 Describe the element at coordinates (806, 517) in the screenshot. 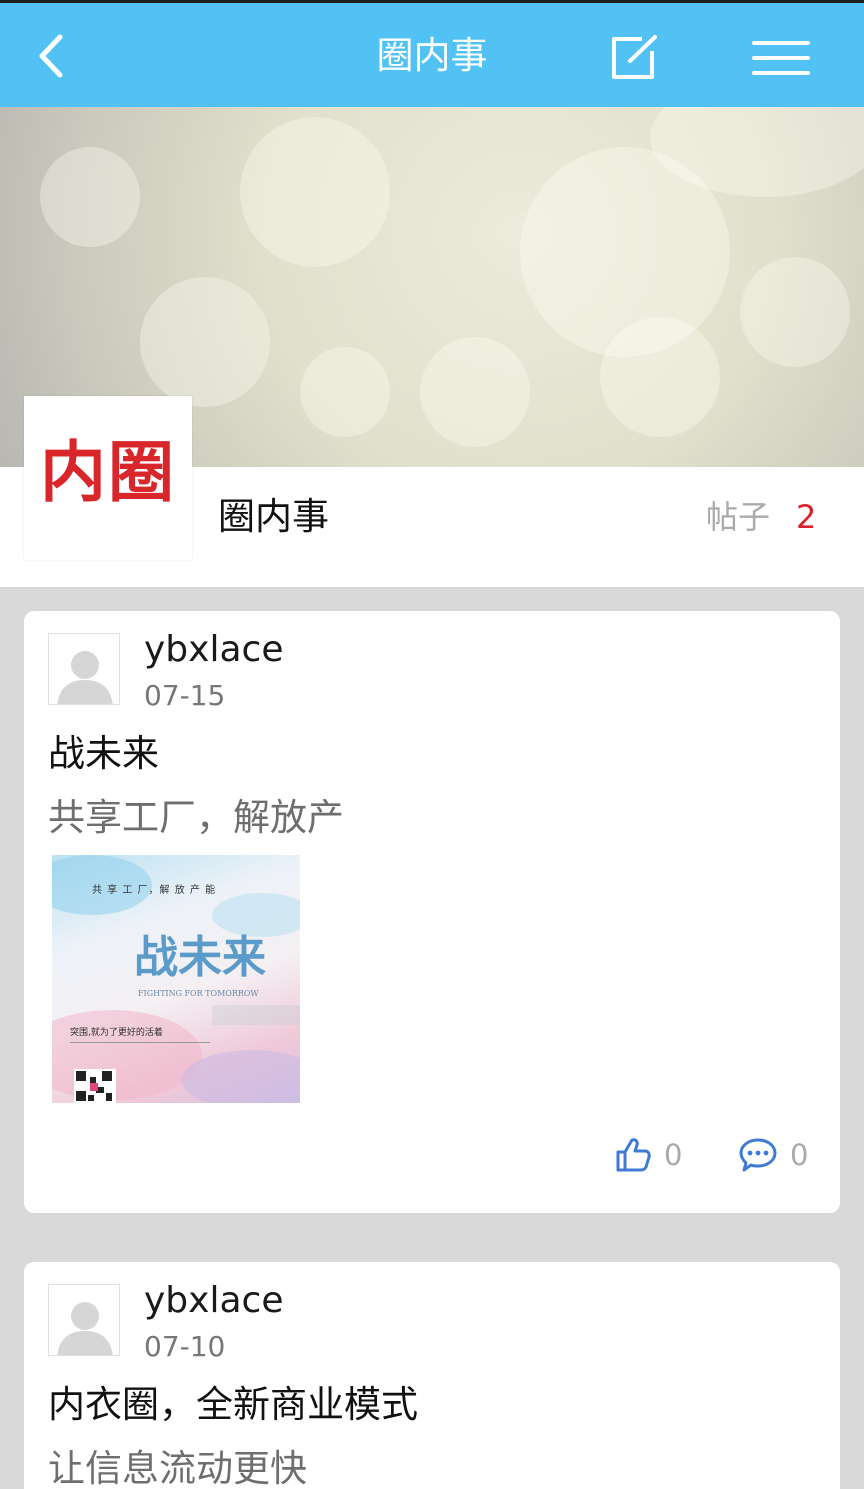

I see `posts-count: 2` at that location.